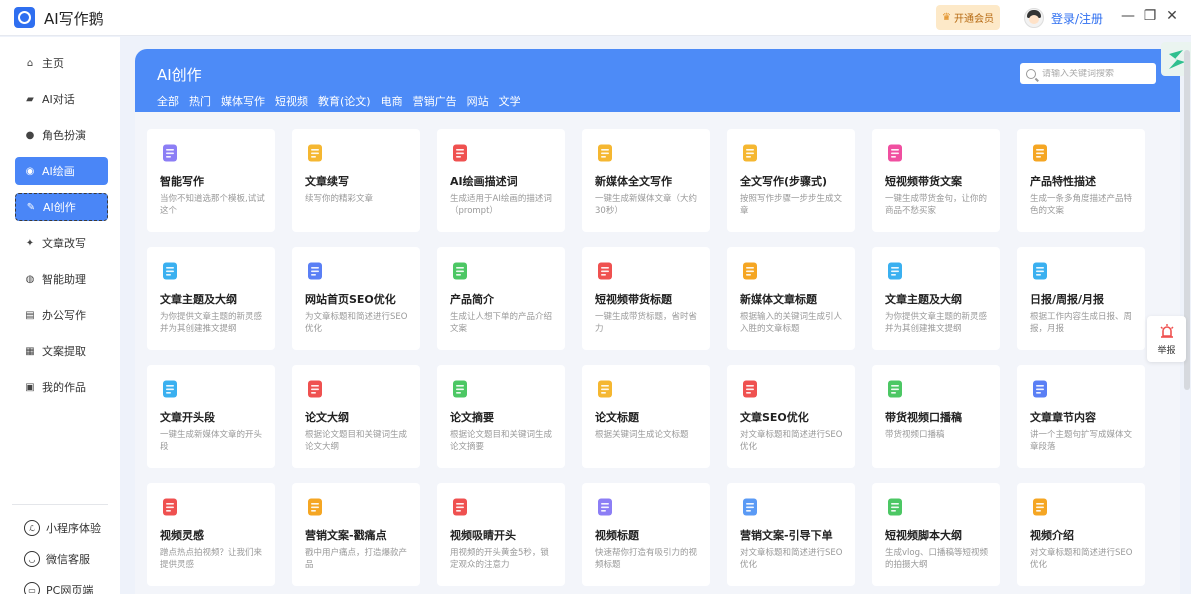 Image resolution: width=1191 pixels, height=594 pixels. What do you see at coordinates (30, 243) in the screenshot?
I see `bulb-icon: ✦` at bounding box center [30, 243].